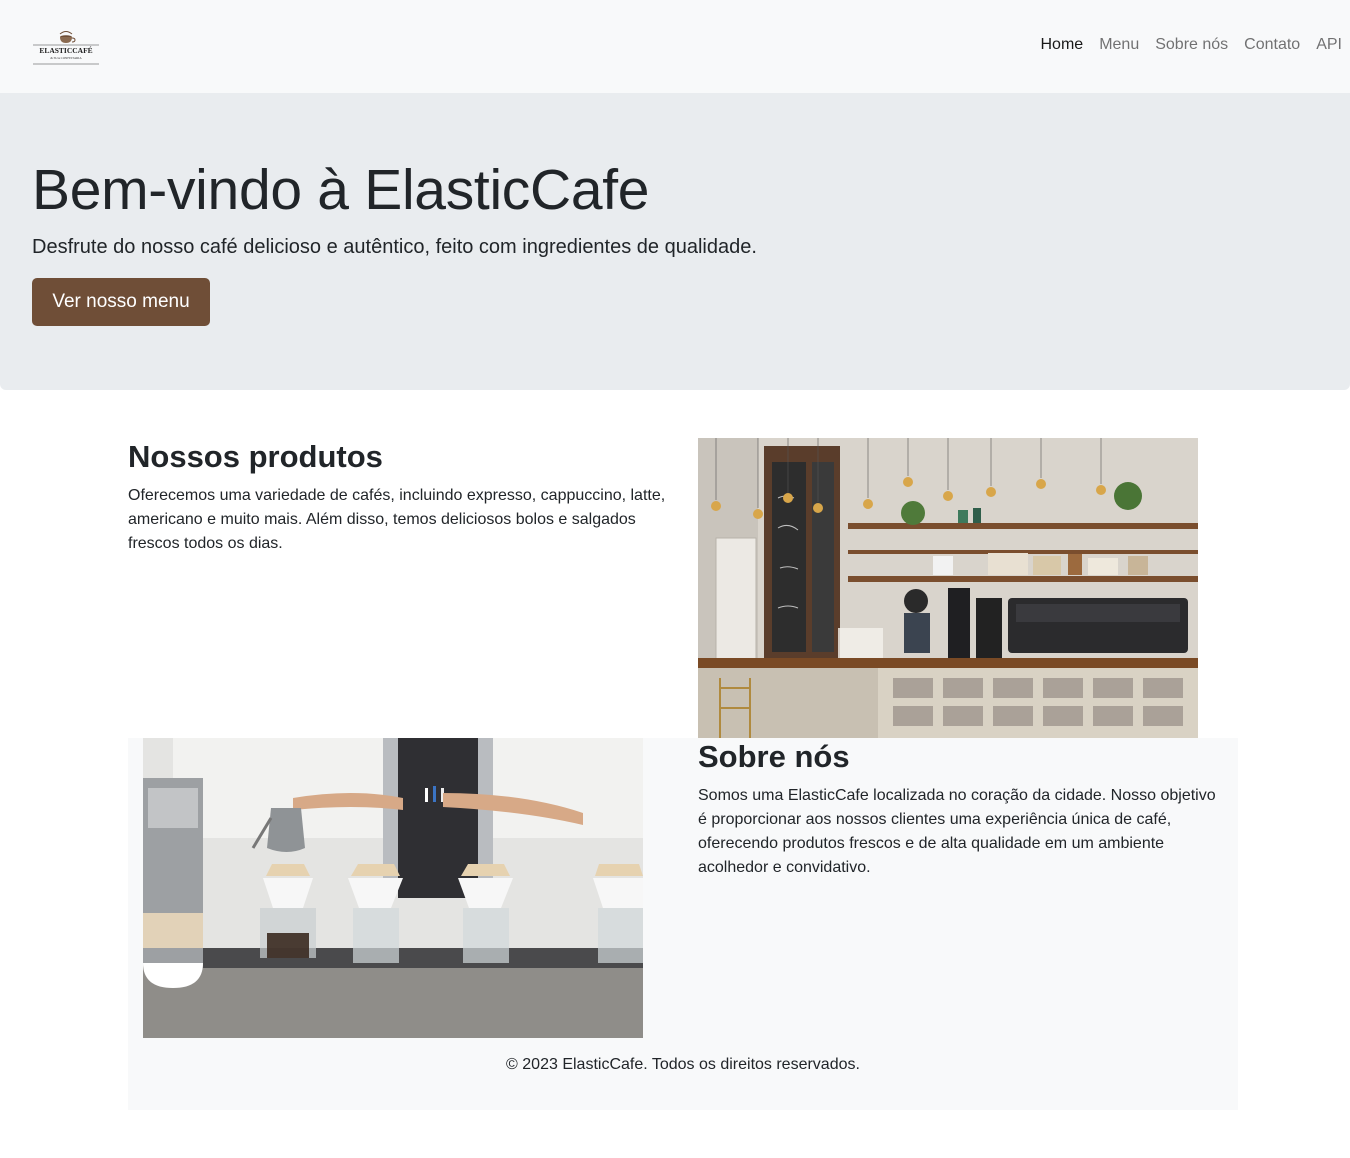 The width and height of the screenshot is (1350, 1158). I want to click on products-title: Nossos produtos, so click(255, 456).